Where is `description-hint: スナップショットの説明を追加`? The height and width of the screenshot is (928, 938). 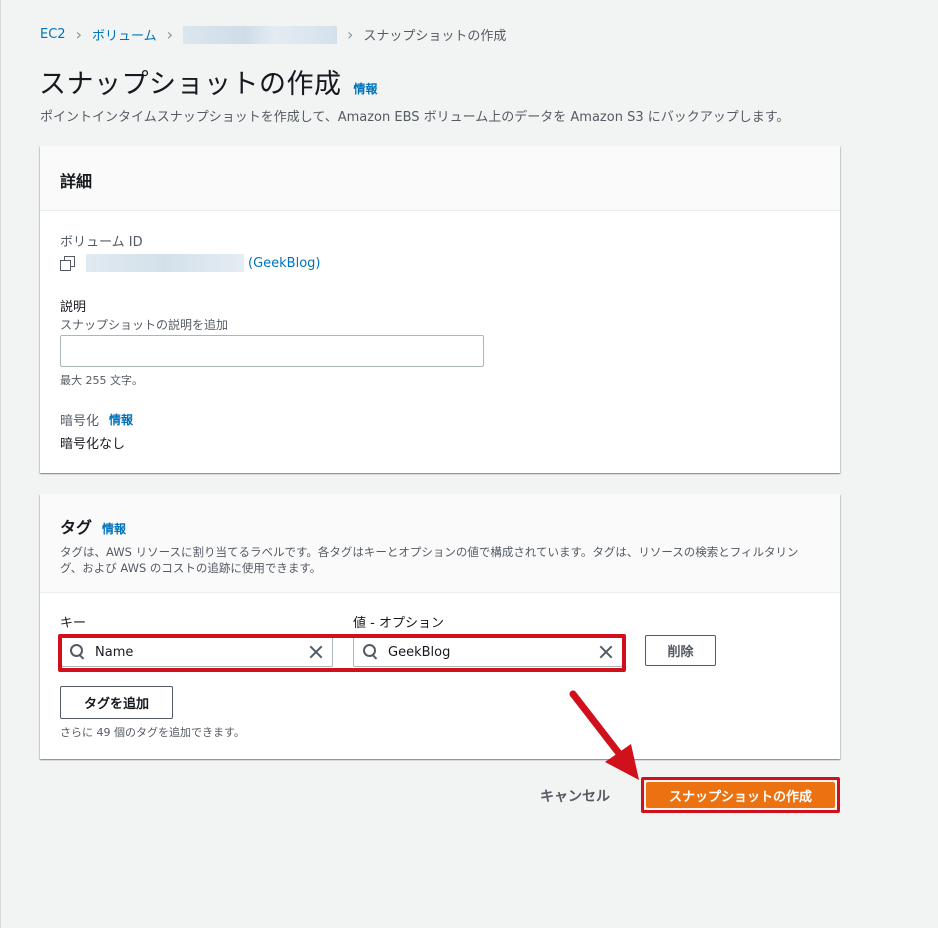 description-hint: スナップショットの説明を追加 is located at coordinates (144, 325).